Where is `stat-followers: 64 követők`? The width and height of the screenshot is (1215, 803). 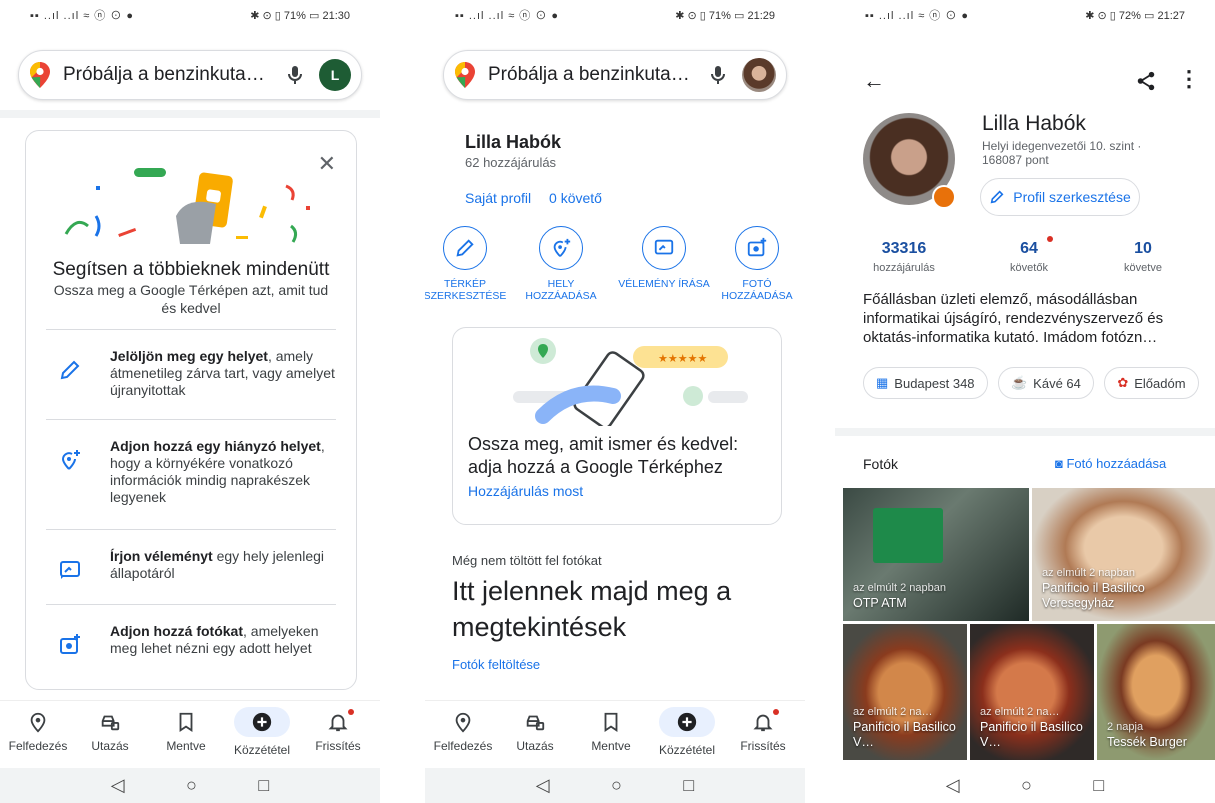 stat-followers: 64 követők is located at coordinates (1029, 257).